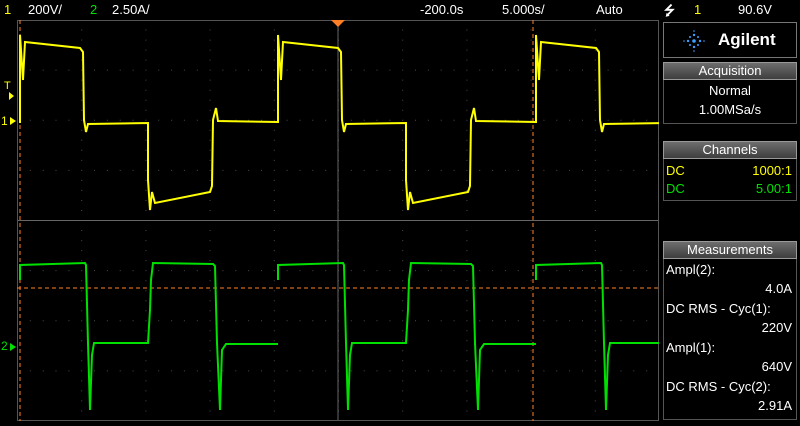 The height and width of the screenshot is (426, 800). Describe the element at coordinates (691, 269) in the screenshot. I see `meas-label-ampl-2: Ampl(2):` at that location.